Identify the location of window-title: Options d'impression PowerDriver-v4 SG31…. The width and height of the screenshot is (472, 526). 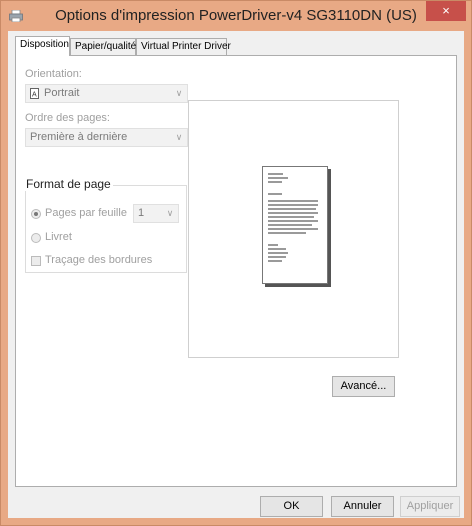
(236, 15).